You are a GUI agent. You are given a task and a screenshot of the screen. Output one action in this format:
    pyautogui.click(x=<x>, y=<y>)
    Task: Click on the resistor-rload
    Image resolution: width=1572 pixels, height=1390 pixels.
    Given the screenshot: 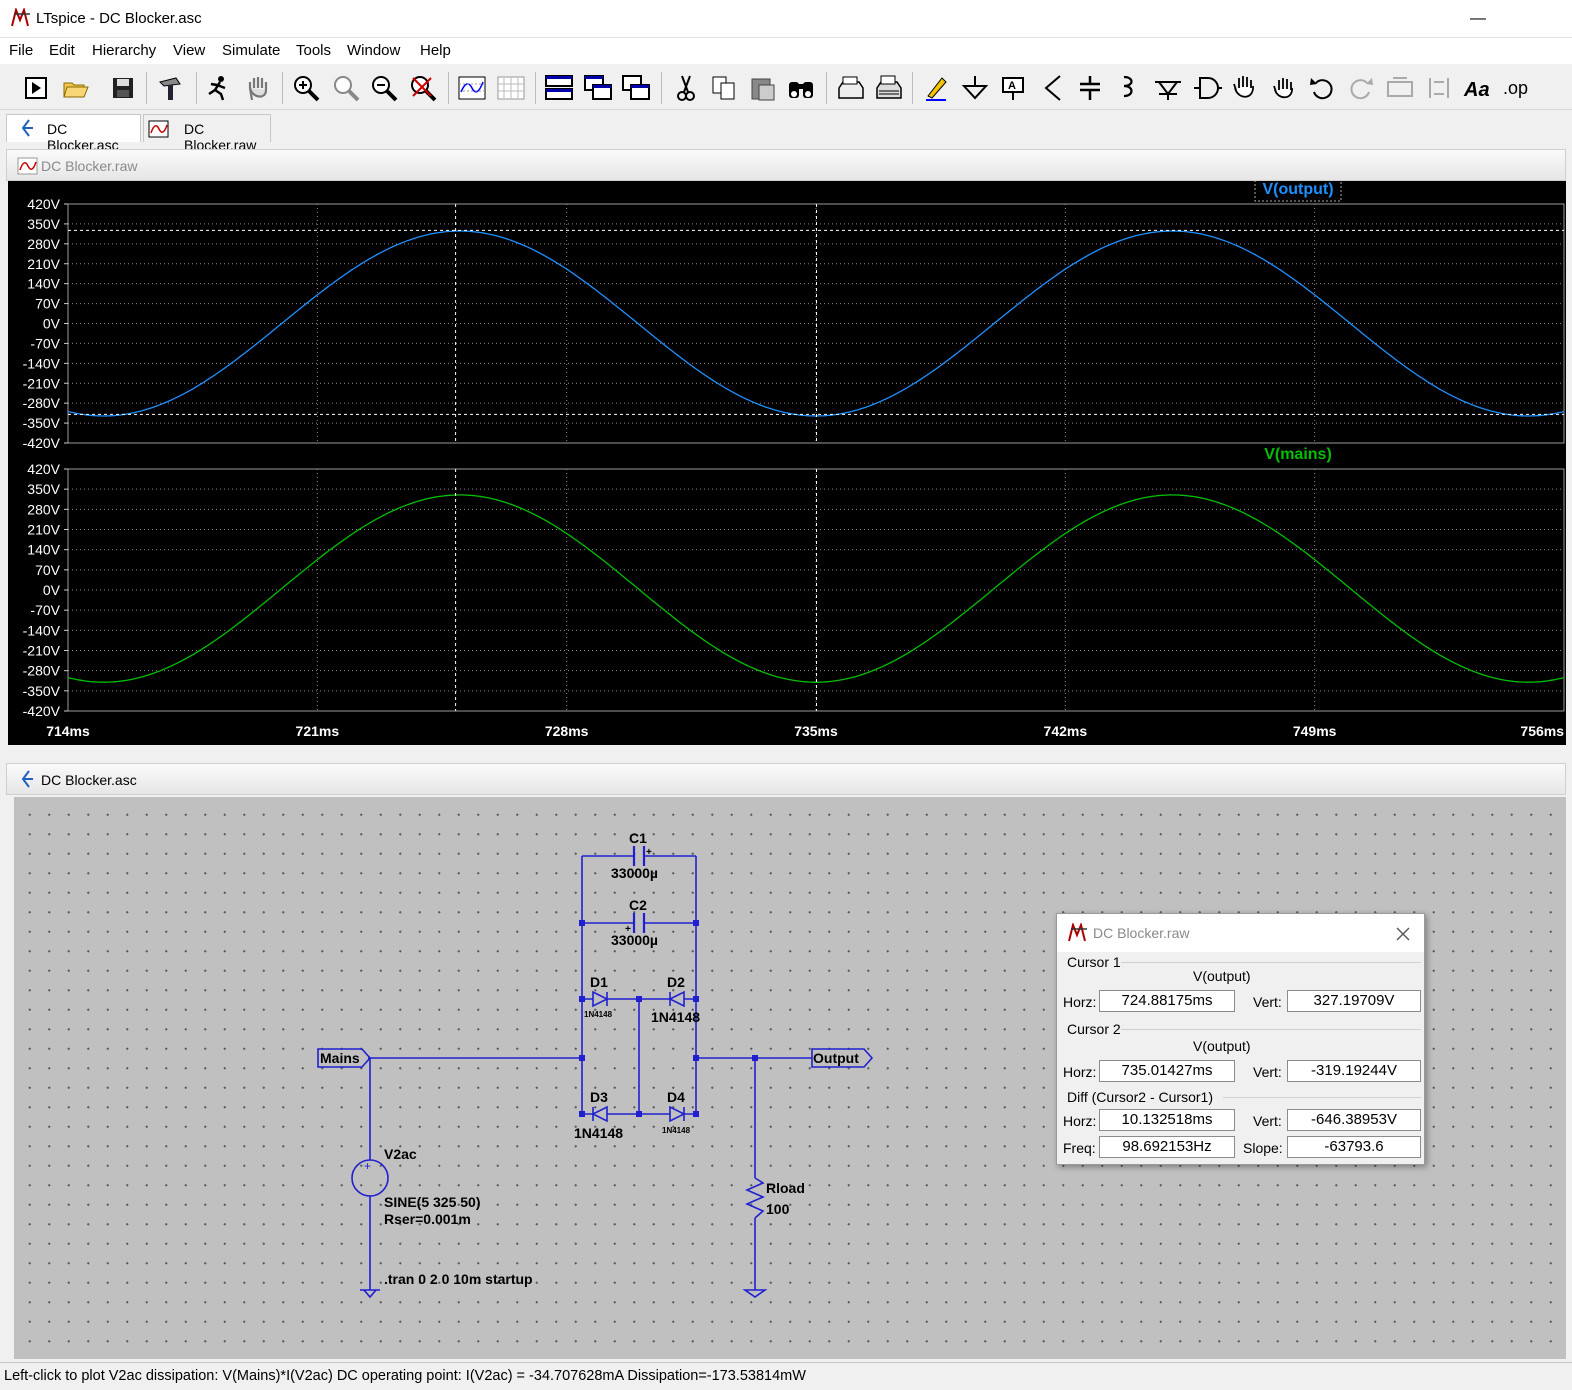 What is the action you would take?
    pyautogui.click(x=755, y=1198)
    